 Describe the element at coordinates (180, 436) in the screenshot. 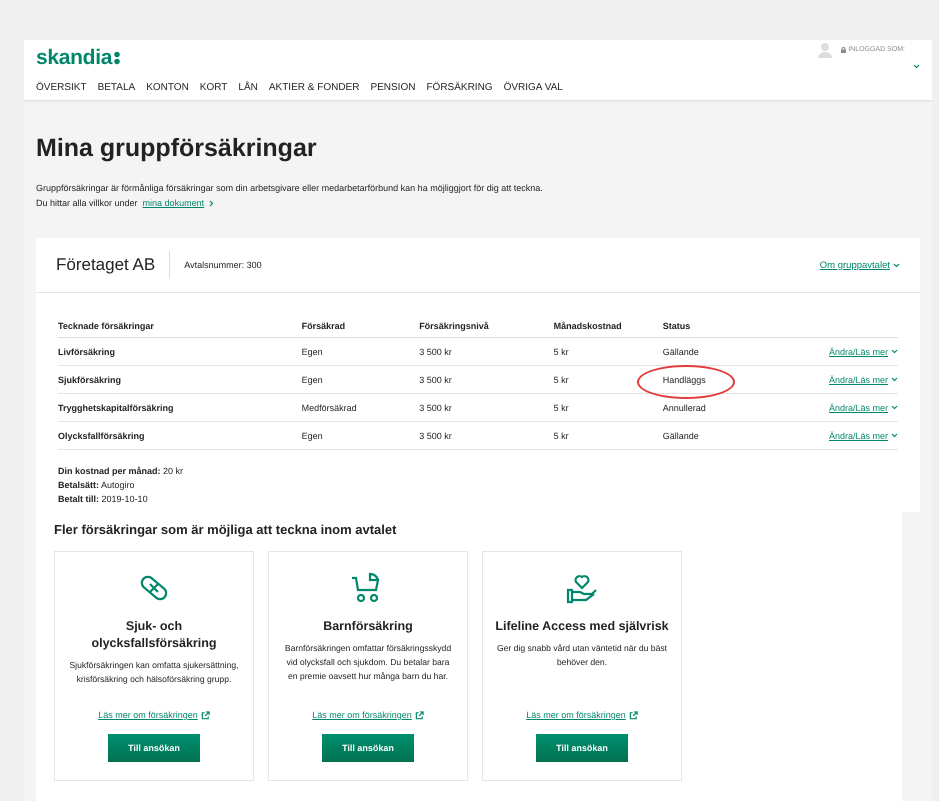

I see `table-cell: Olycksfallförsäkring` at that location.